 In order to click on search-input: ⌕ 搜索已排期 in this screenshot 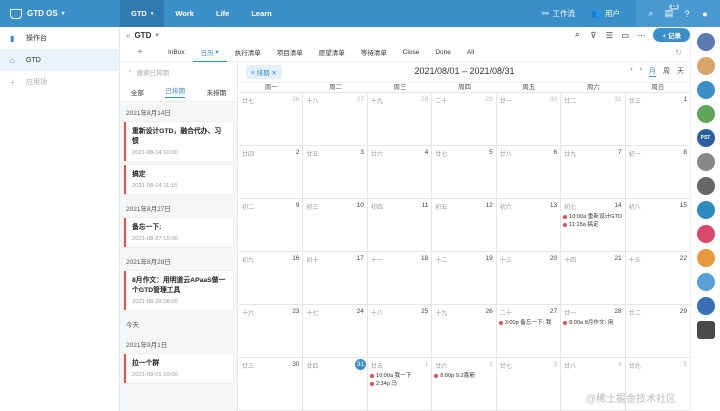, I will do `click(178, 72)`.